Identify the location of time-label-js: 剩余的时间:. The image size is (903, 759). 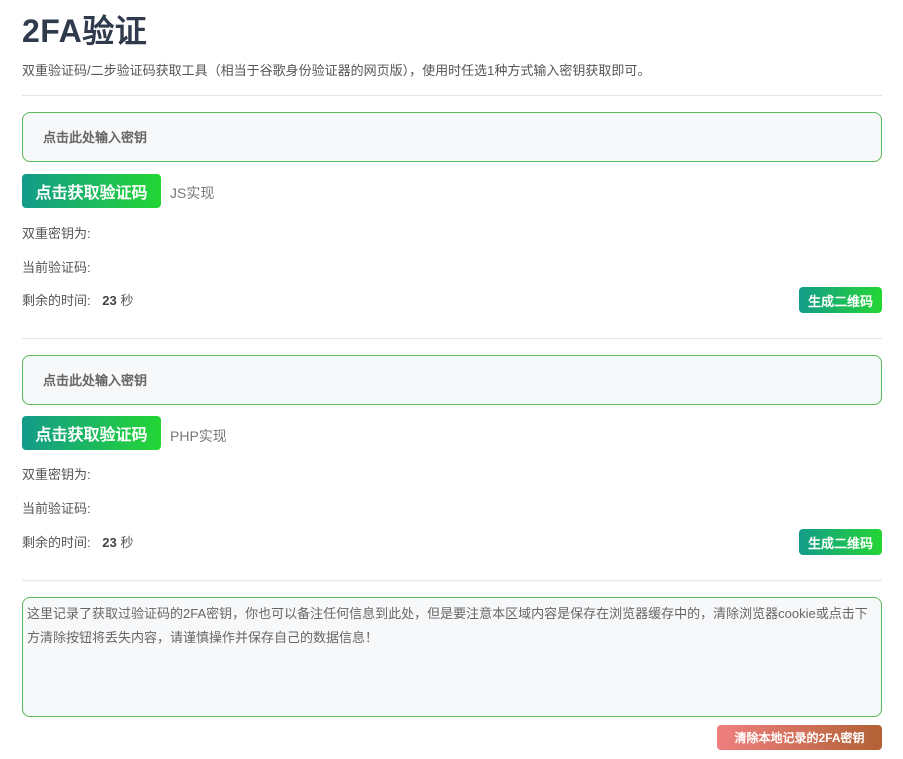
(56, 300).